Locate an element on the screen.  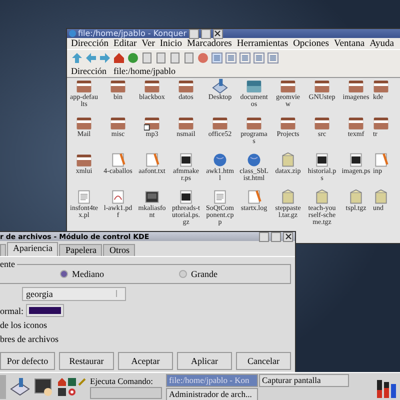
text-view-icon is located at coordinates (273, 58).